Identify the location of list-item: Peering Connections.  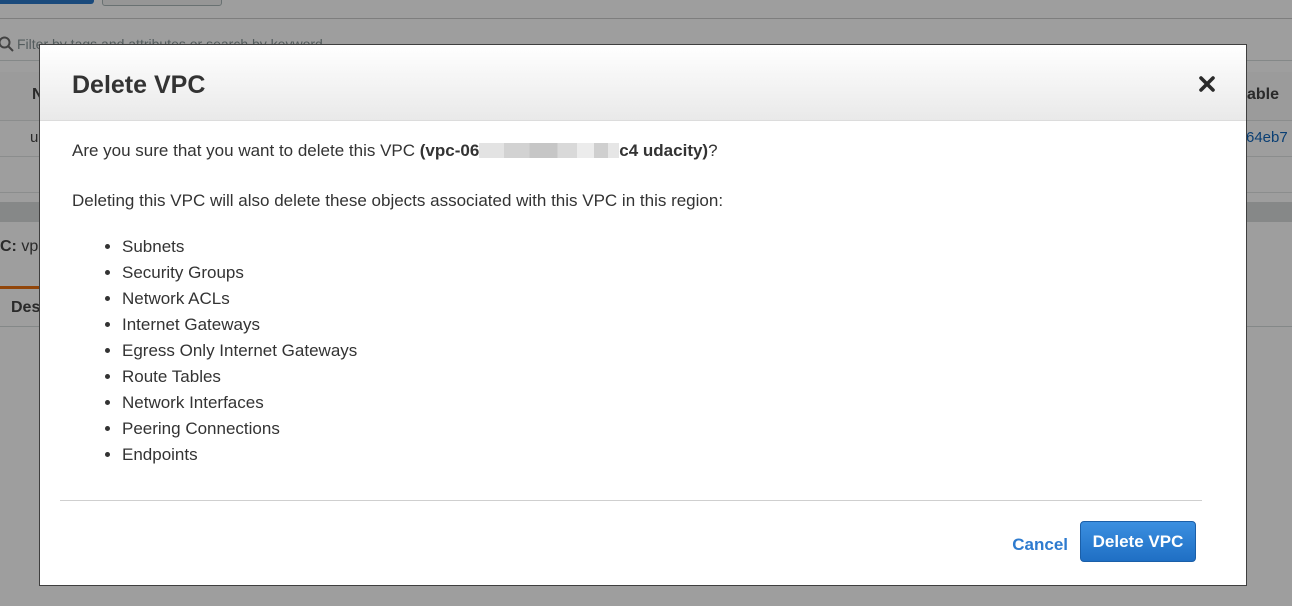
(668, 429).